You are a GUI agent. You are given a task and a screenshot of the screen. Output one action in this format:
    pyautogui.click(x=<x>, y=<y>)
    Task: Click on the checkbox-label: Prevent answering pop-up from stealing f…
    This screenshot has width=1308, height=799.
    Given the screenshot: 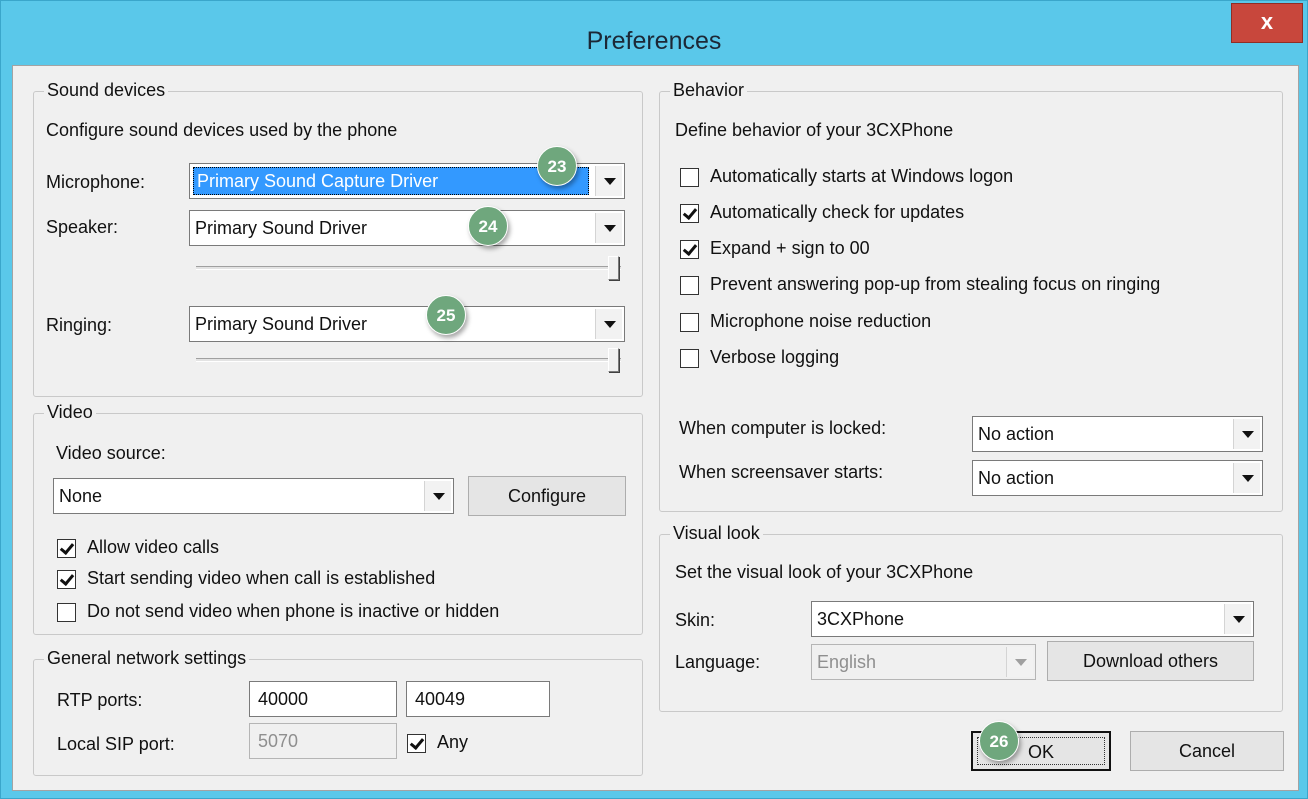 What is the action you would take?
    pyautogui.click(x=935, y=284)
    